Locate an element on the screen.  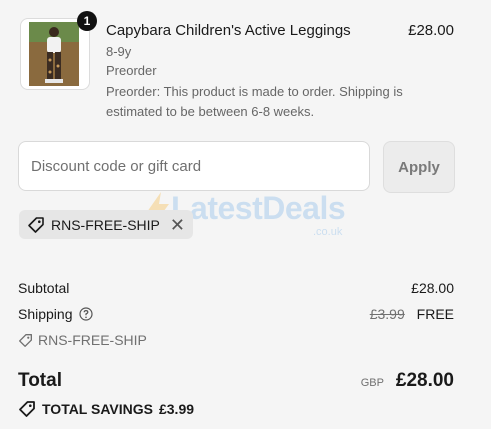
currency-code: GBP is located at coordinates (372, 383).